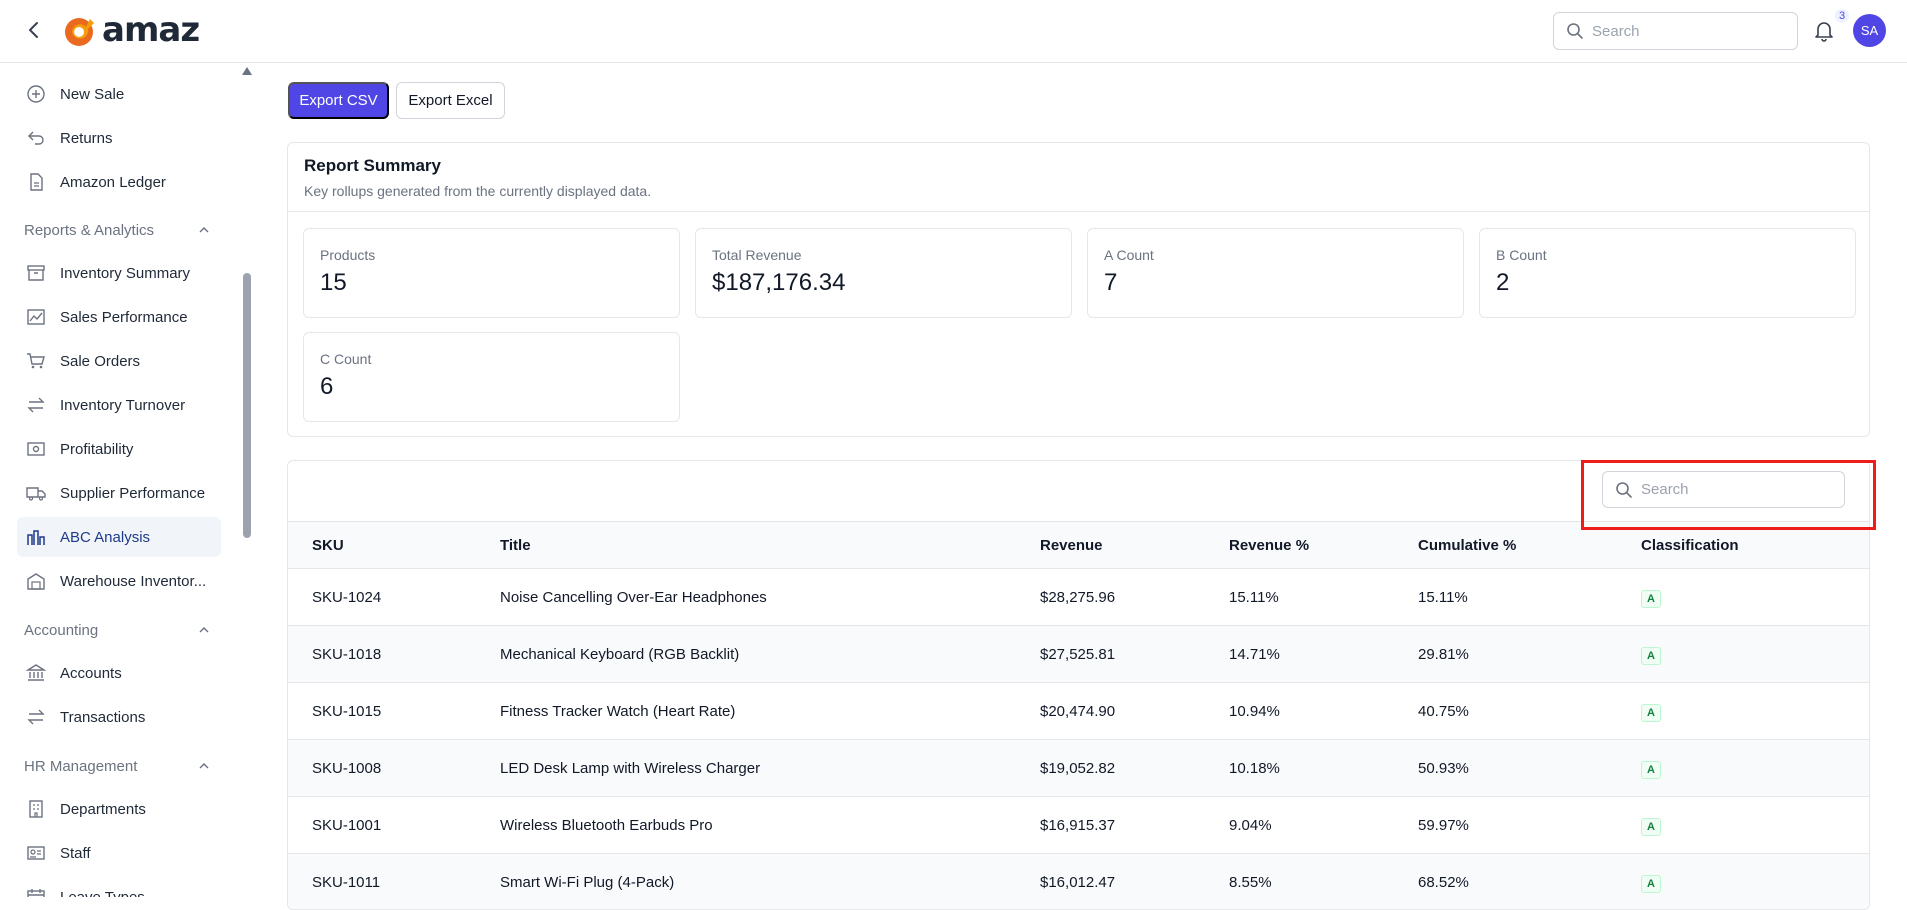  What do you see at coordinates (1443, 711) in the screenshot?
I see `cell-cumulative-pct: 40.75%` at bounding box center [1443, 711].